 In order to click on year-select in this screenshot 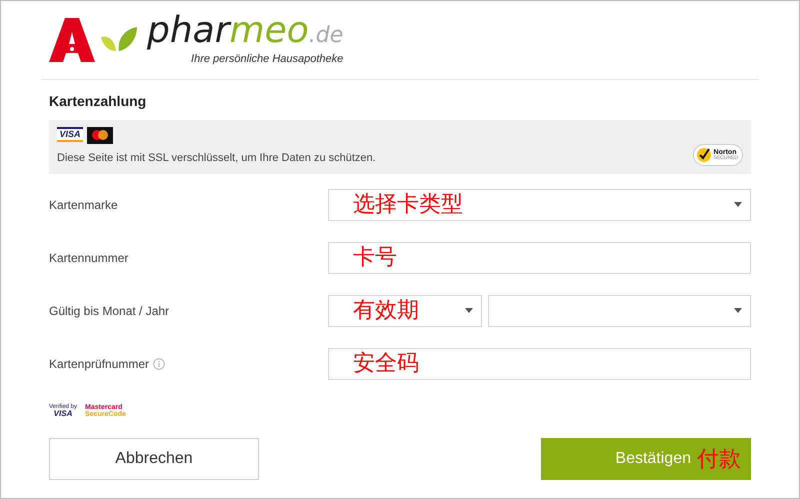, I will do `click(619, 310)`.